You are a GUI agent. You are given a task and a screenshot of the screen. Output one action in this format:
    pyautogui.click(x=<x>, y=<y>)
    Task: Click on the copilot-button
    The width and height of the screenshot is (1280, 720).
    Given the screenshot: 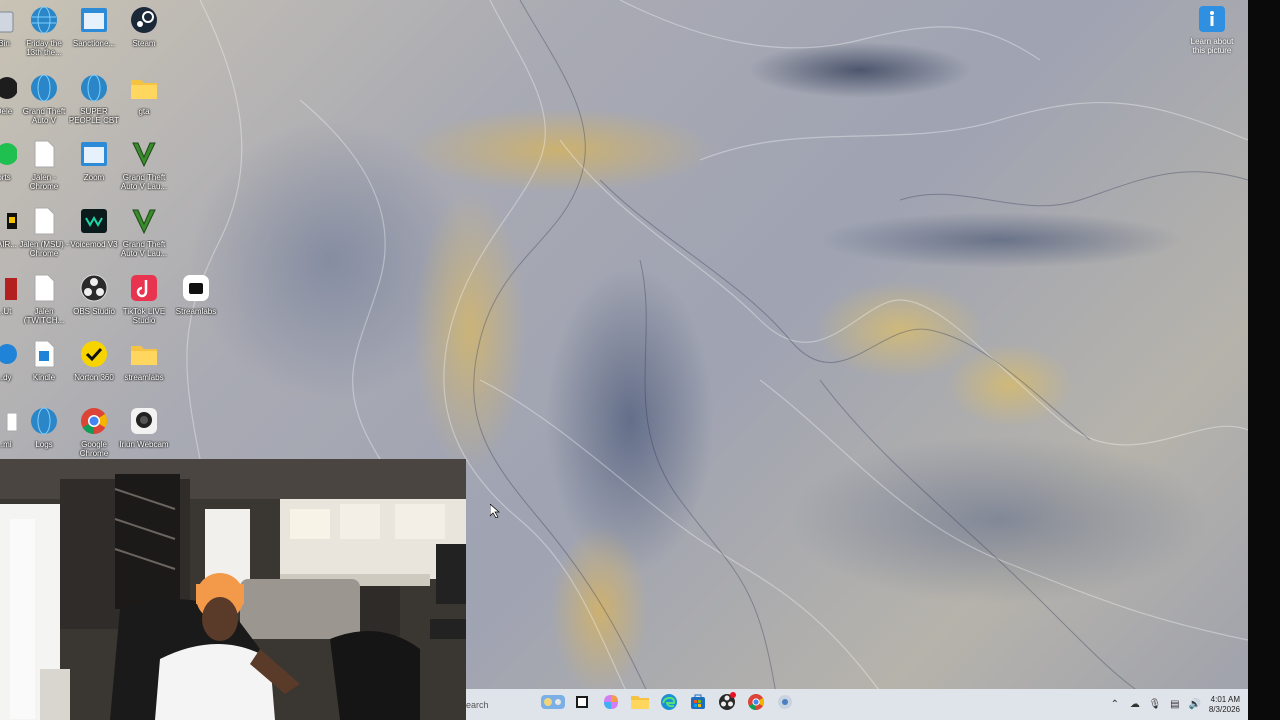 What is the action you would take?
    pyautogui.click(x=611, y=705)
    